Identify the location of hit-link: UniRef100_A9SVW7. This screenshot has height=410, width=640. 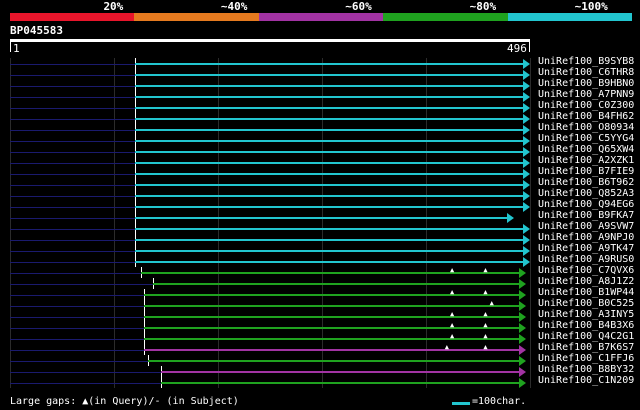
(586, 226).